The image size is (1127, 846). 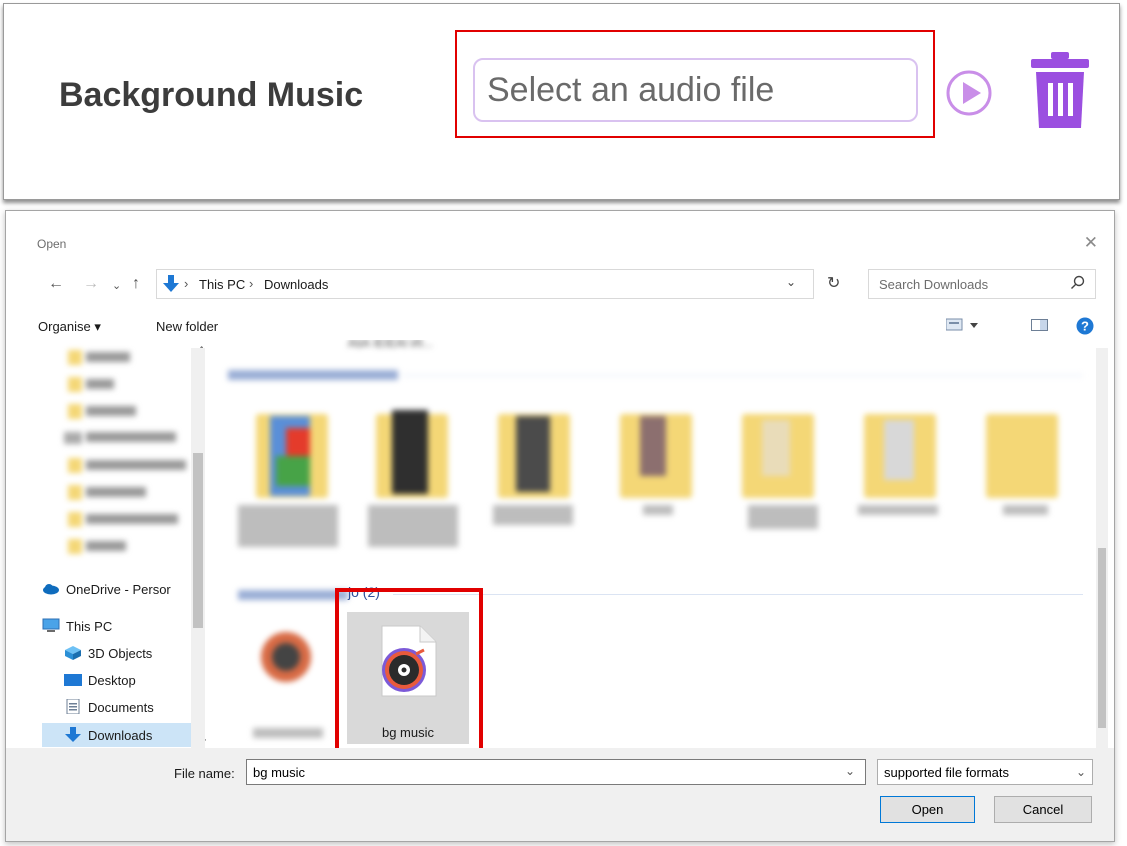 What do you see at coordinates (738, 594) in the screenshot?
I see `group-divider` at bounding box center [738, 594].